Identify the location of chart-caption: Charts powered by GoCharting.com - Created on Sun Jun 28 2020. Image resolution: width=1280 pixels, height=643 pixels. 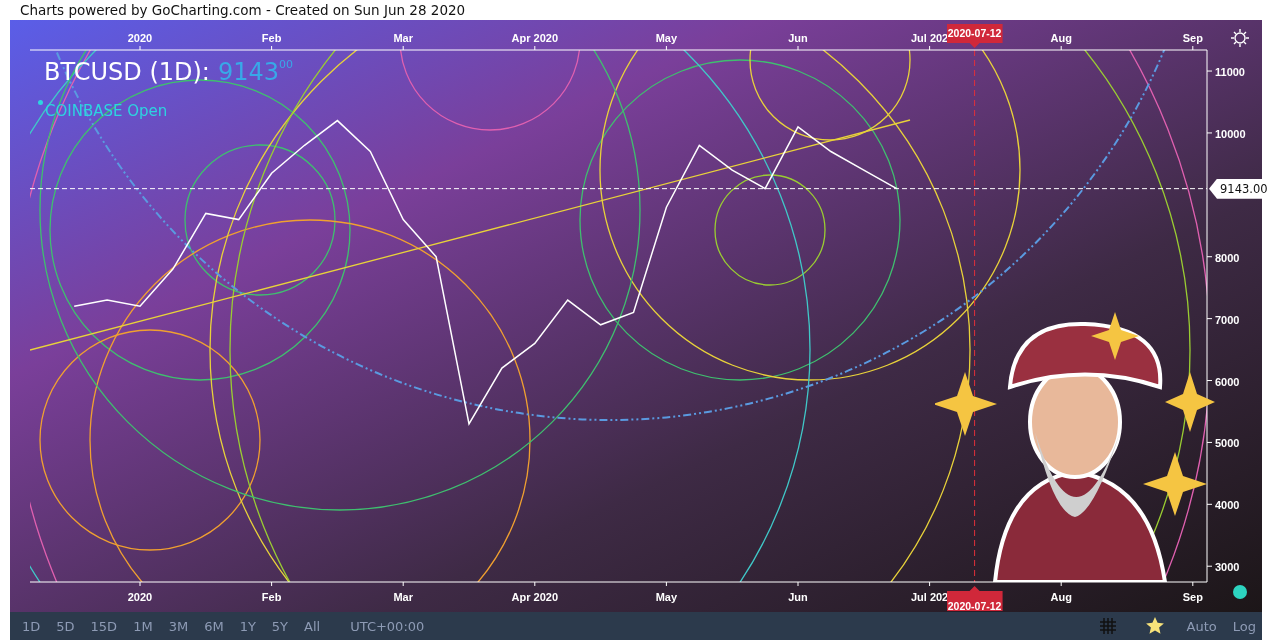
(243, 10).